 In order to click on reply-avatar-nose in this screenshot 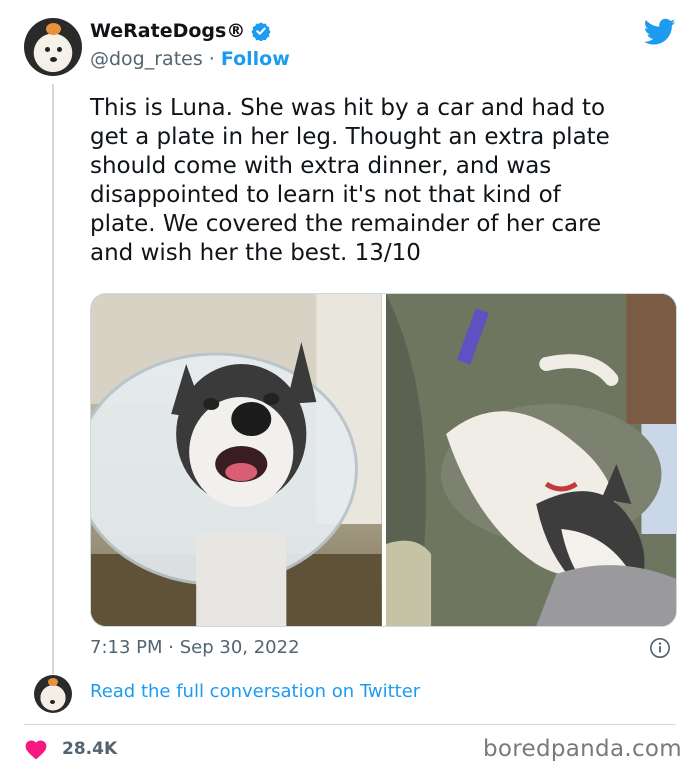, I will do `click(52, 702)`.